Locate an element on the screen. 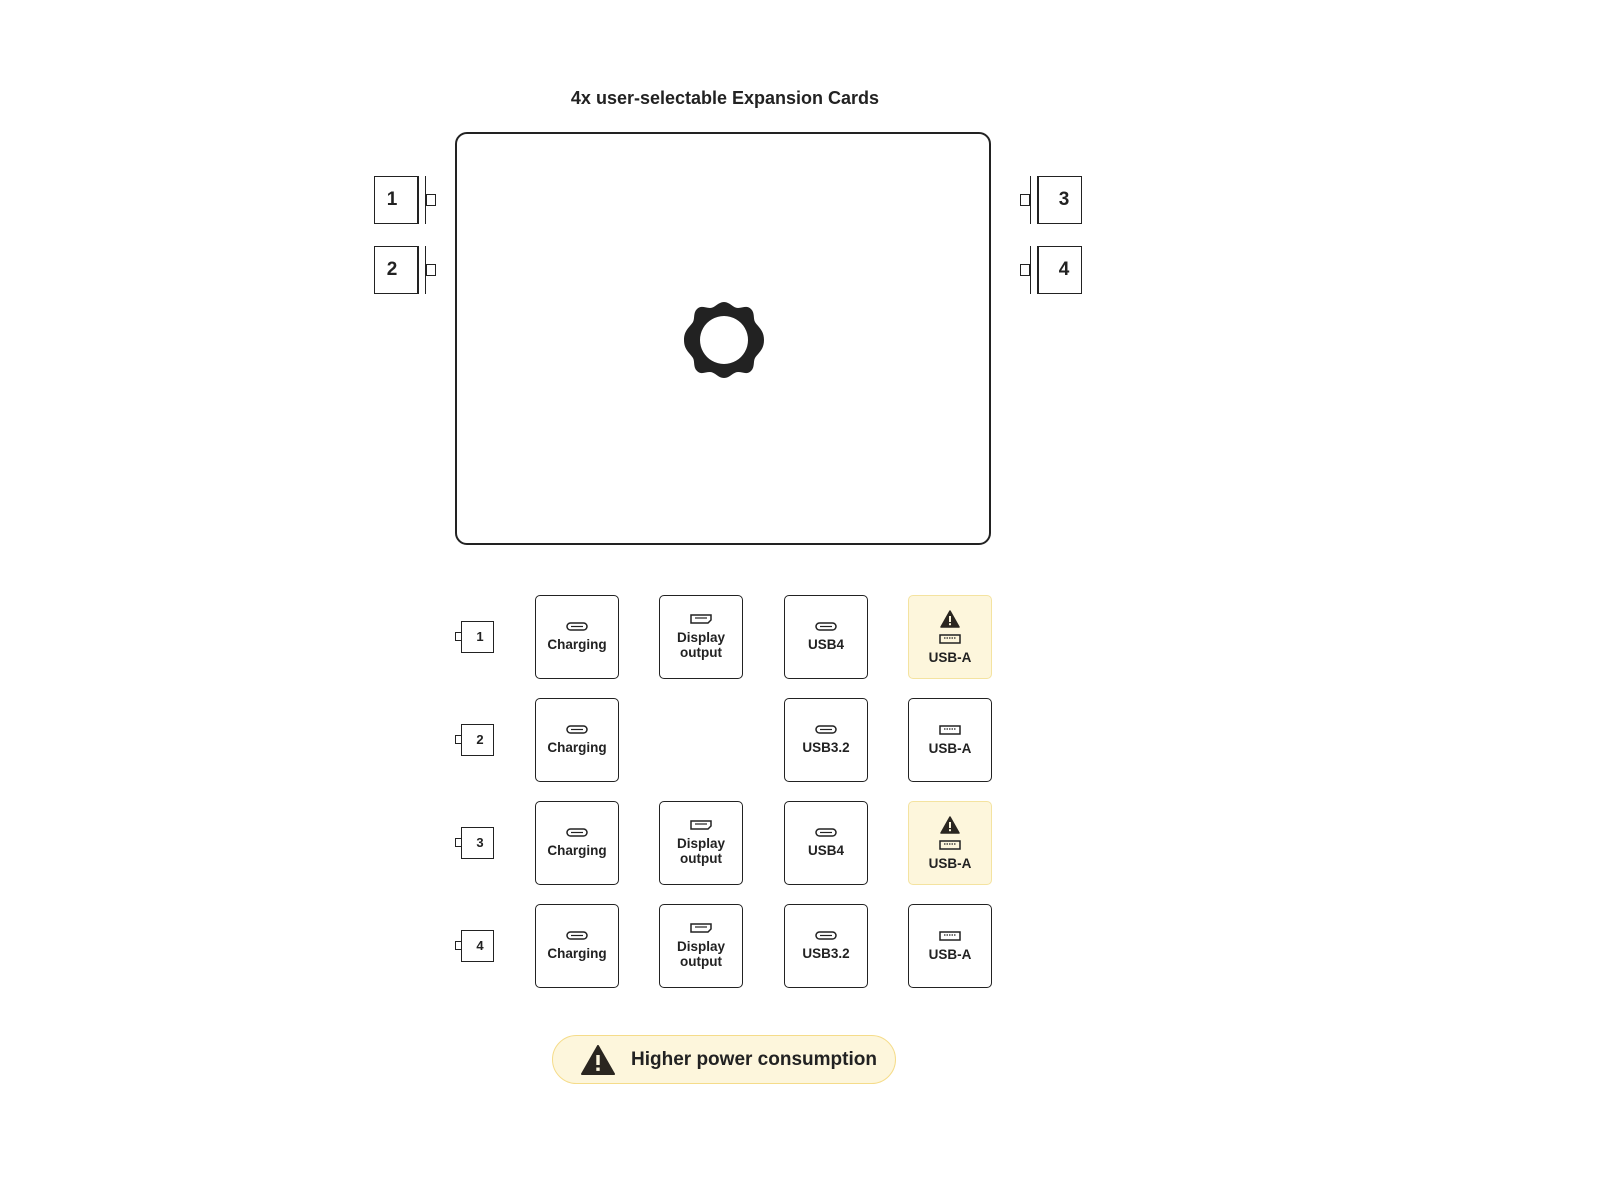 The height and width of the screenshot is (1200, 1600). legend-text: Higher power consumption is located at coordinates (754, 1059).